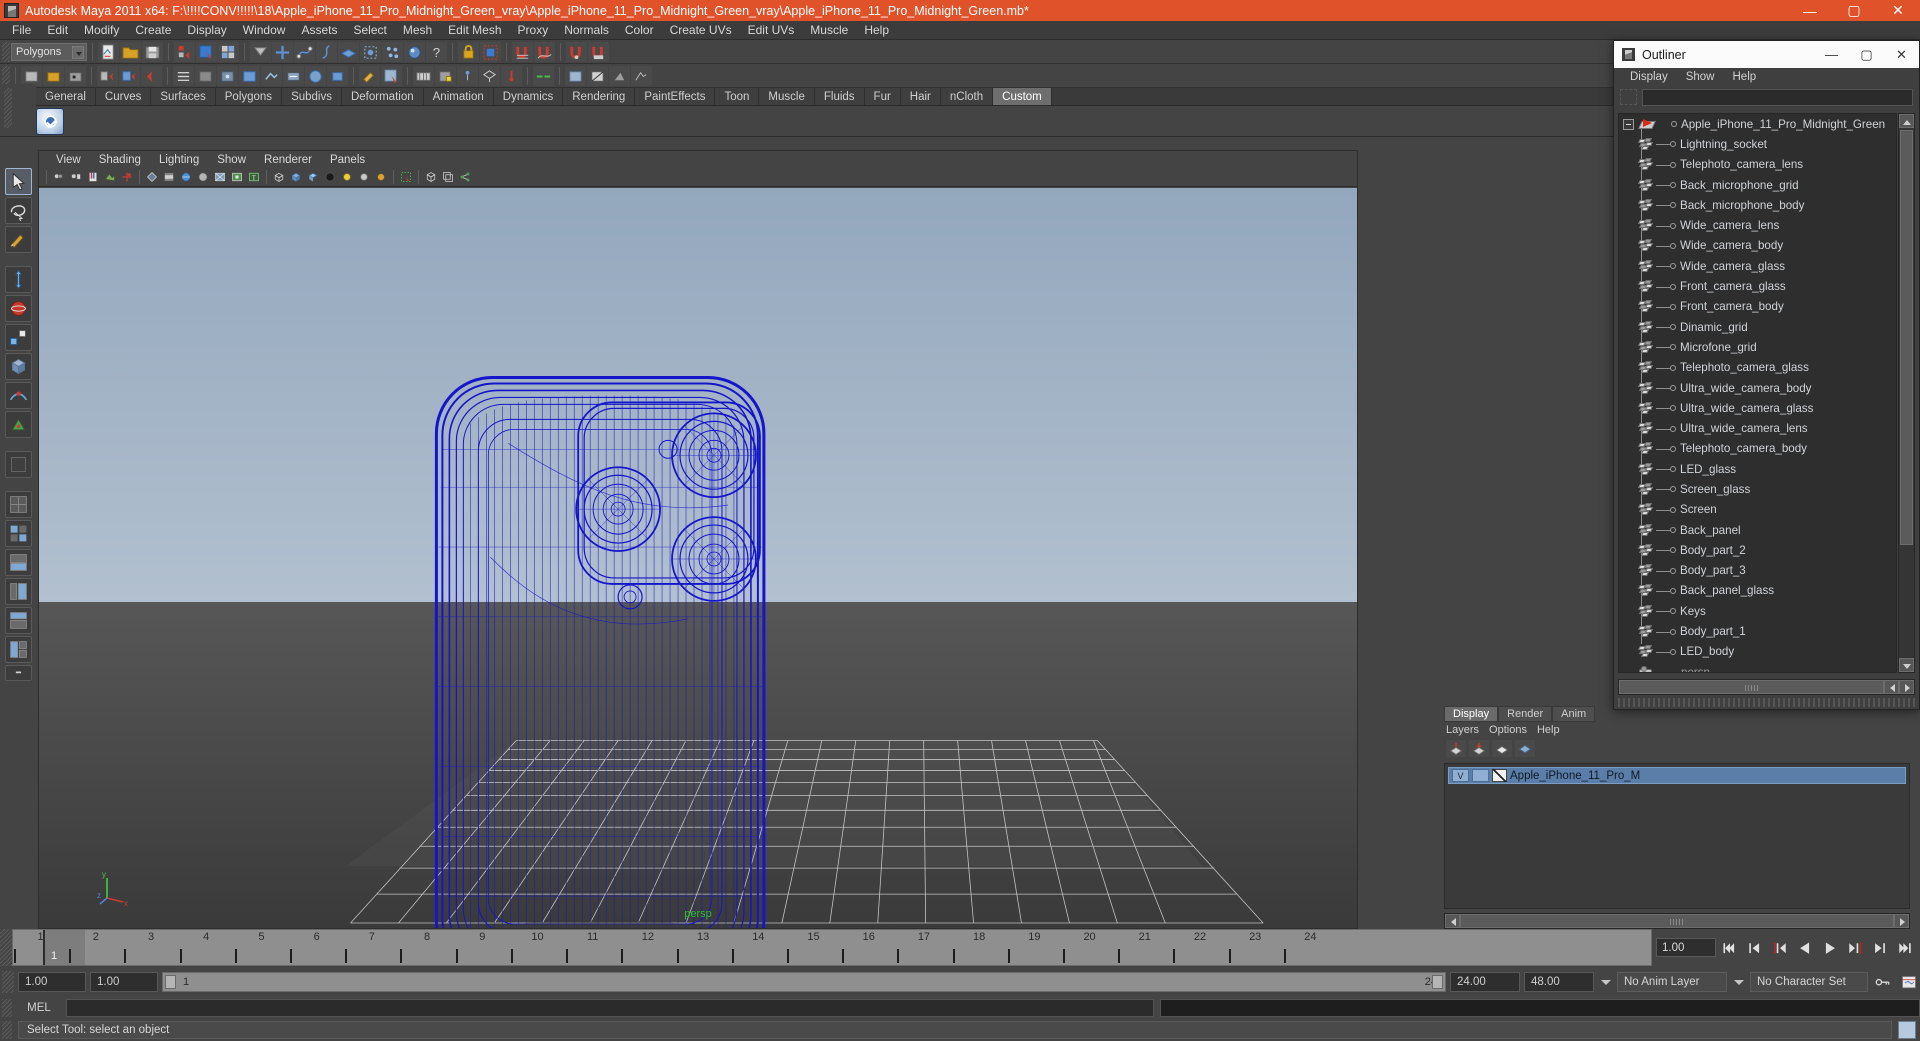  I want to click on show-cameras-icon, so click(364, 177).